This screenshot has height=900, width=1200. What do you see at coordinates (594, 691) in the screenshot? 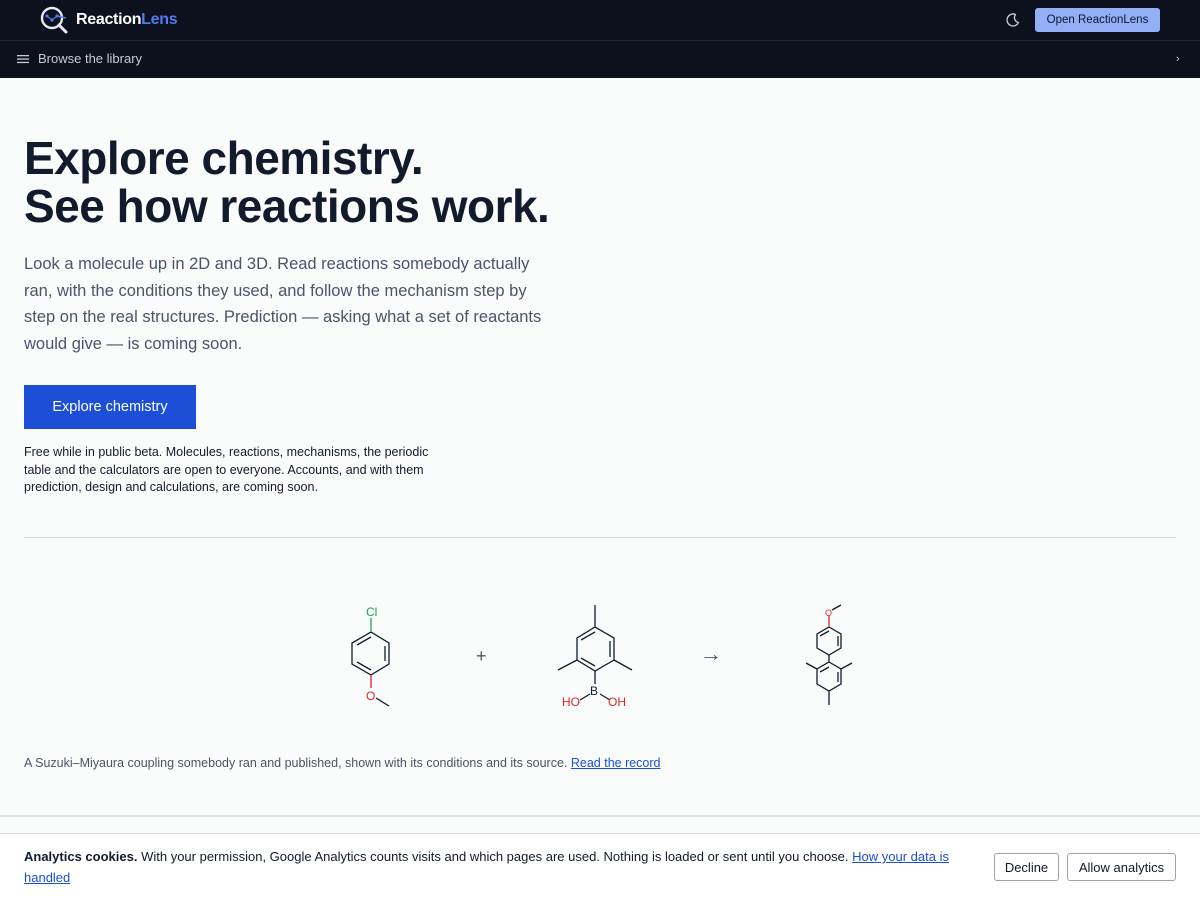
I see `boron-atom-label: B` at bounding box center [594, 691].